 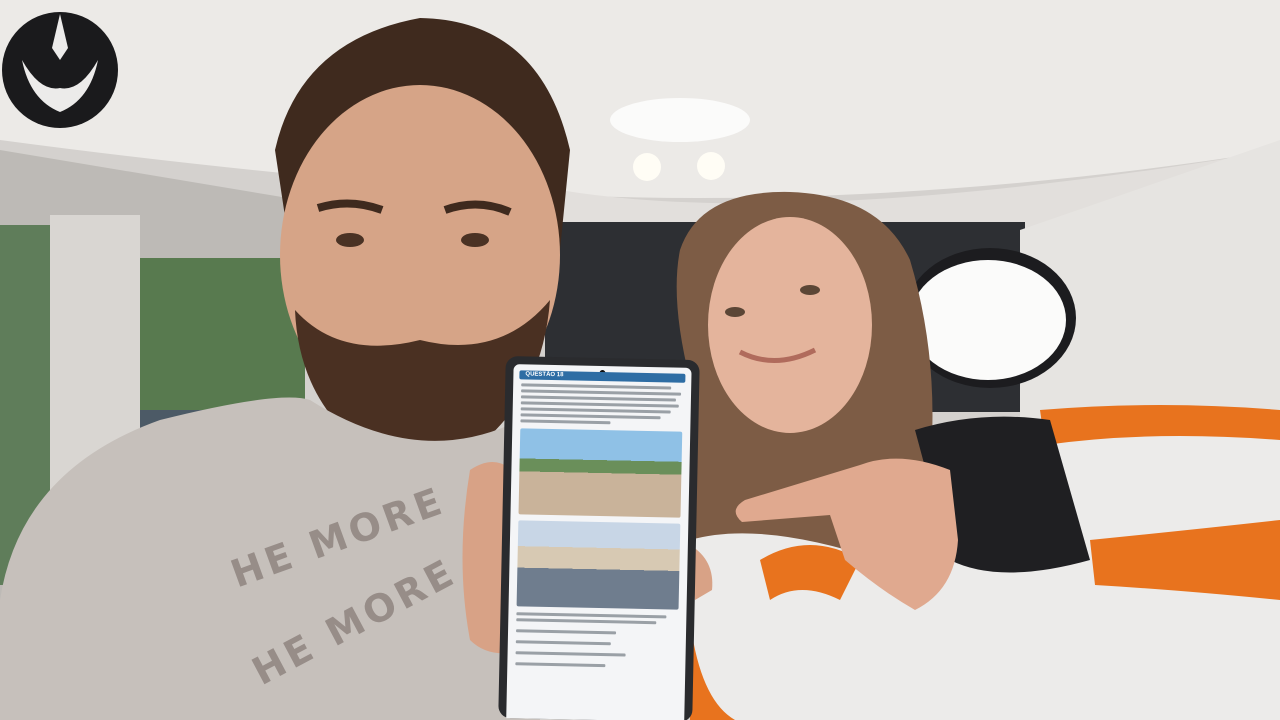 What do you see at coordinates (680, 120) in the screenshot?
I see `light-glow` at bounding box center [680, 120].